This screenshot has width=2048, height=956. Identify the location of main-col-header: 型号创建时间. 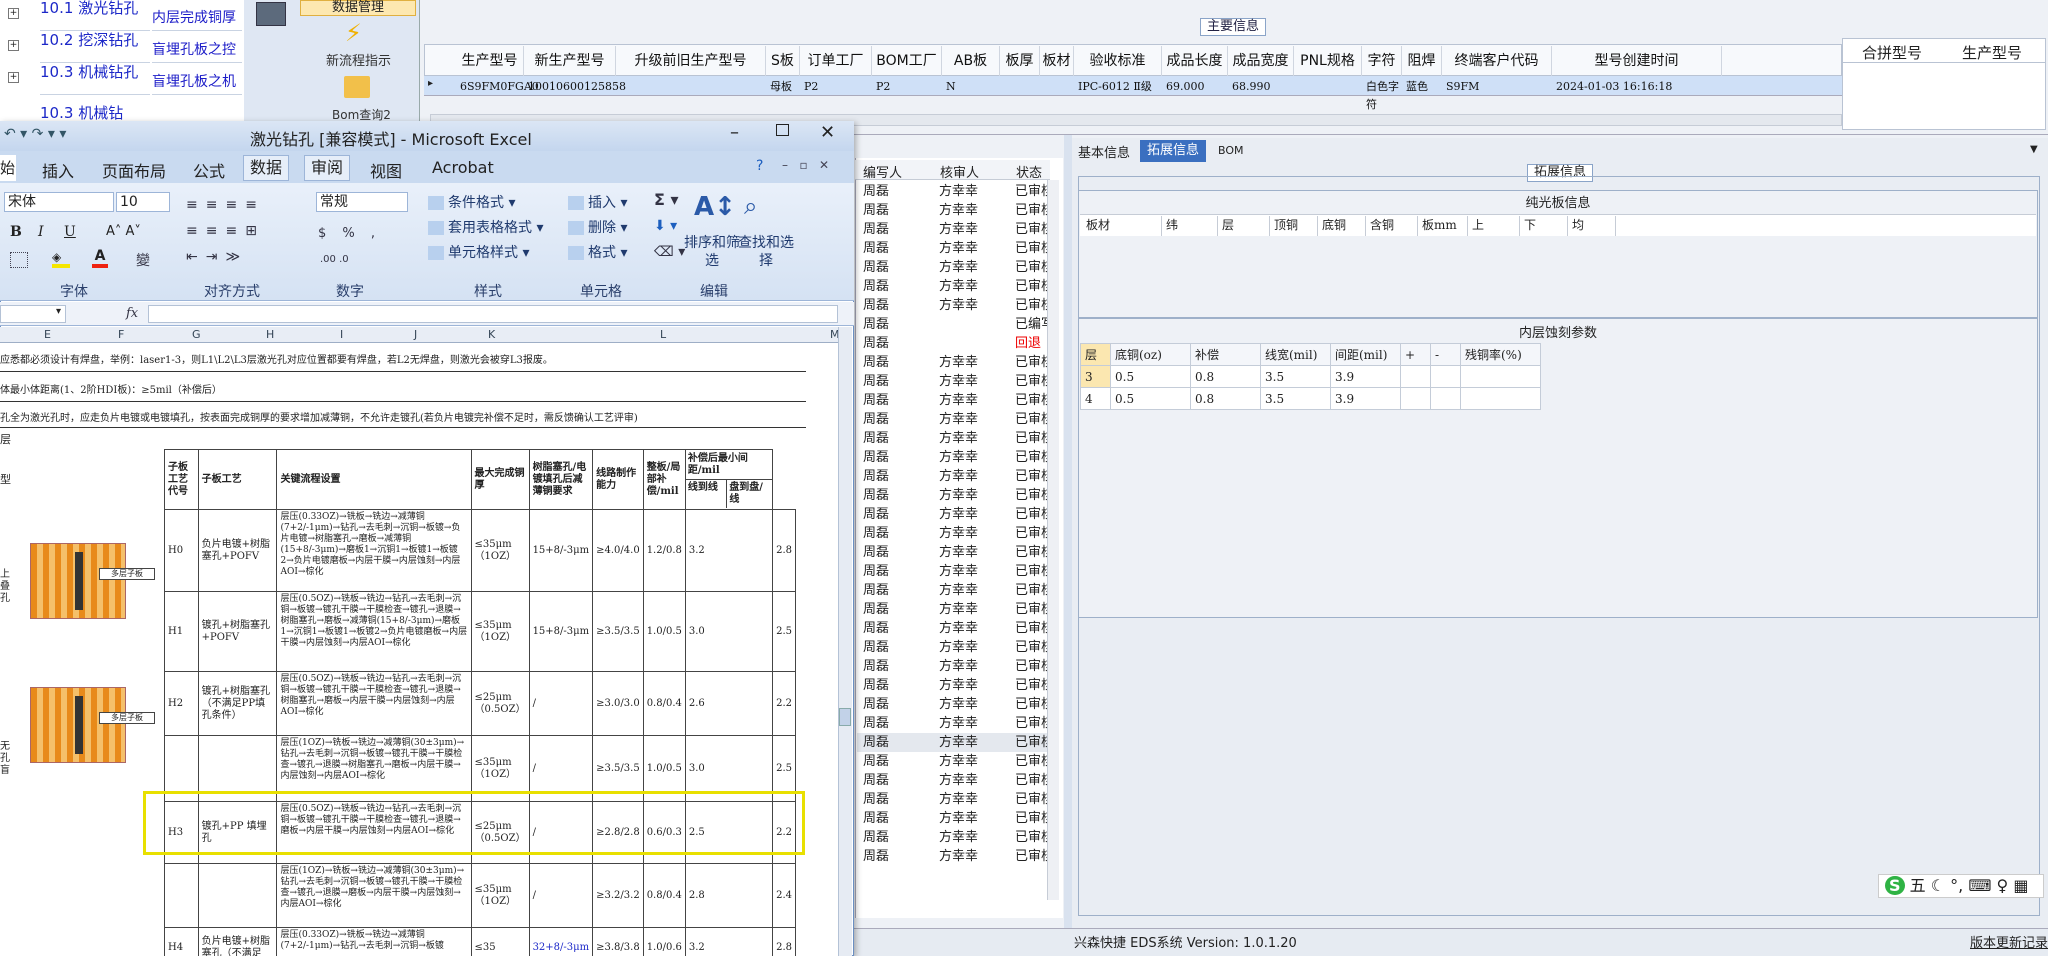
(1637, 61).